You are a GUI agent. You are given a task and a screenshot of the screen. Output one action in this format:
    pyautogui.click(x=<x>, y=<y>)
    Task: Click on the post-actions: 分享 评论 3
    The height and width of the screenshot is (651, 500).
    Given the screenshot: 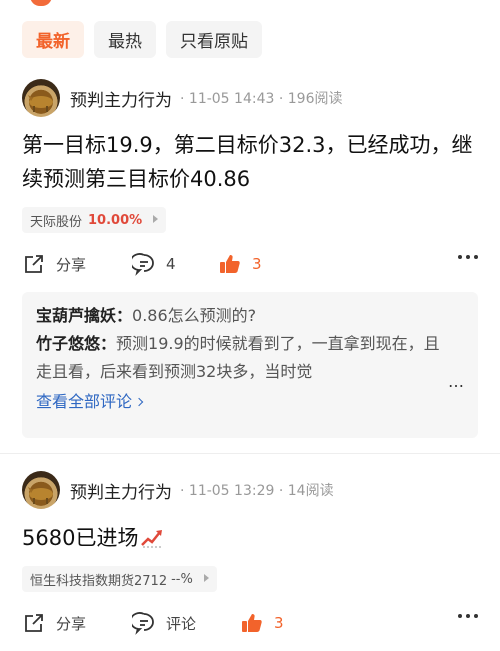 What is the action you would take?
    pyautogui.click(x=250, y=623)
    